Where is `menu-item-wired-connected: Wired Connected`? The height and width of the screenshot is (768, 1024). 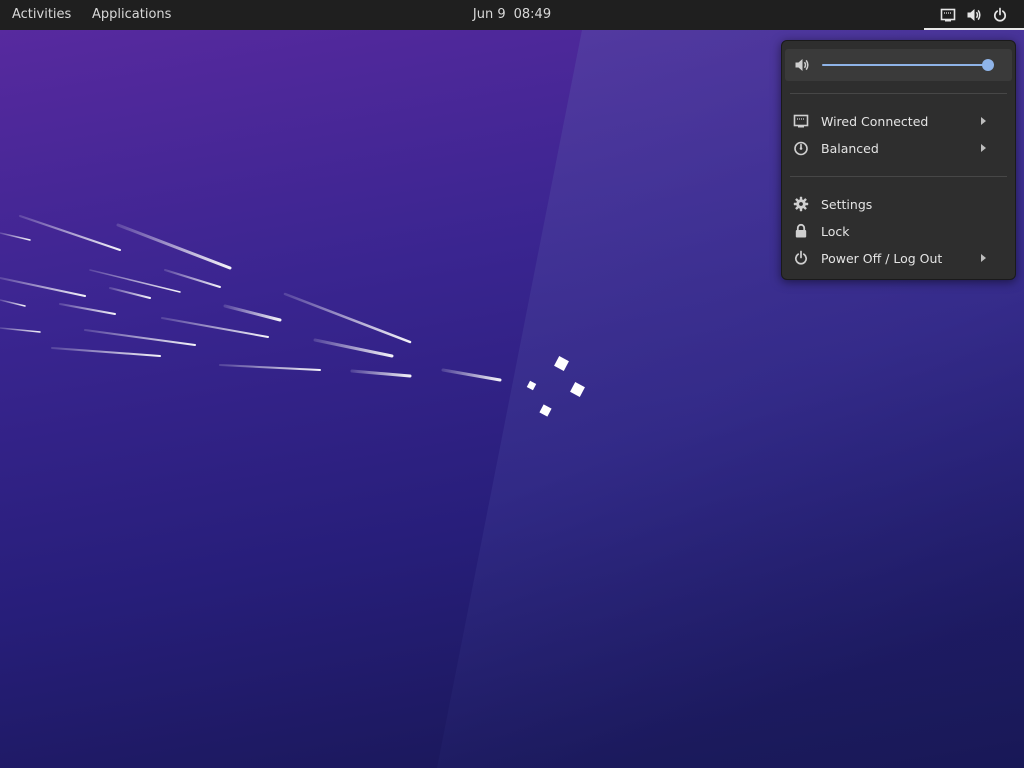 menu-item-wired-connected: Wired Connected is located at coordinates (898, 121).